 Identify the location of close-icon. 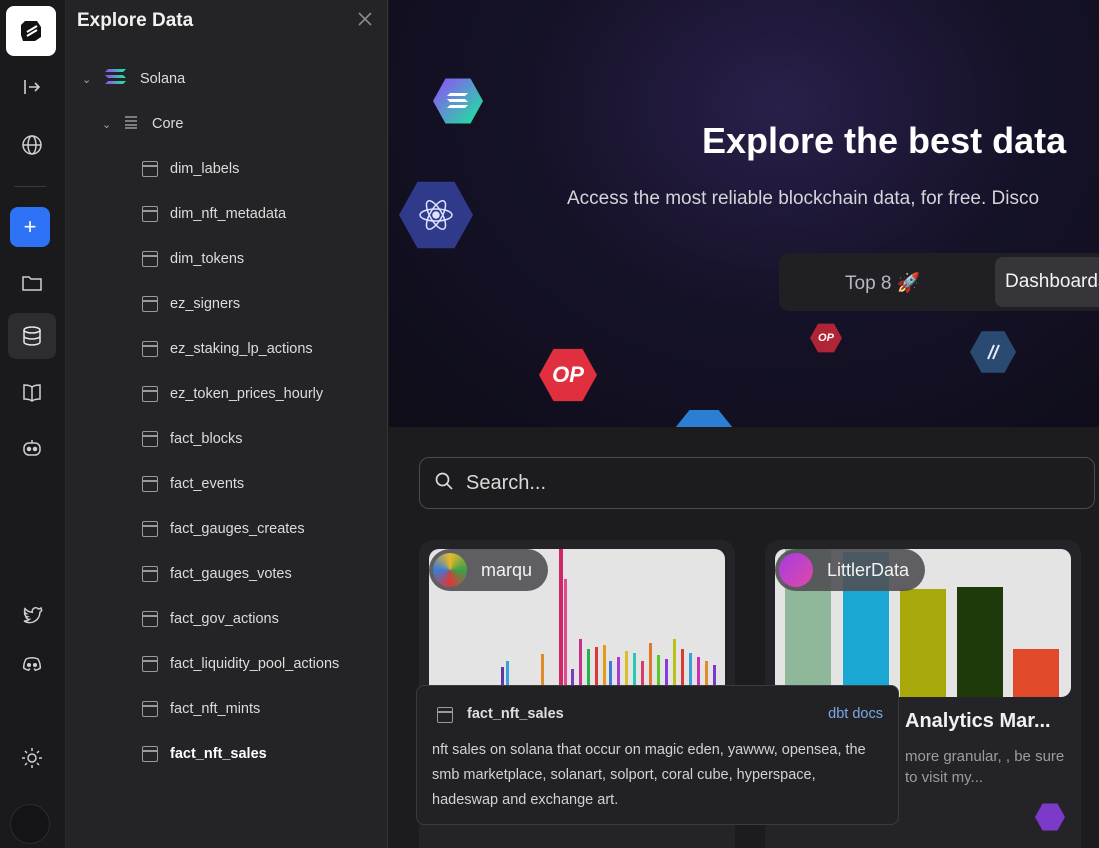
(366, 20).